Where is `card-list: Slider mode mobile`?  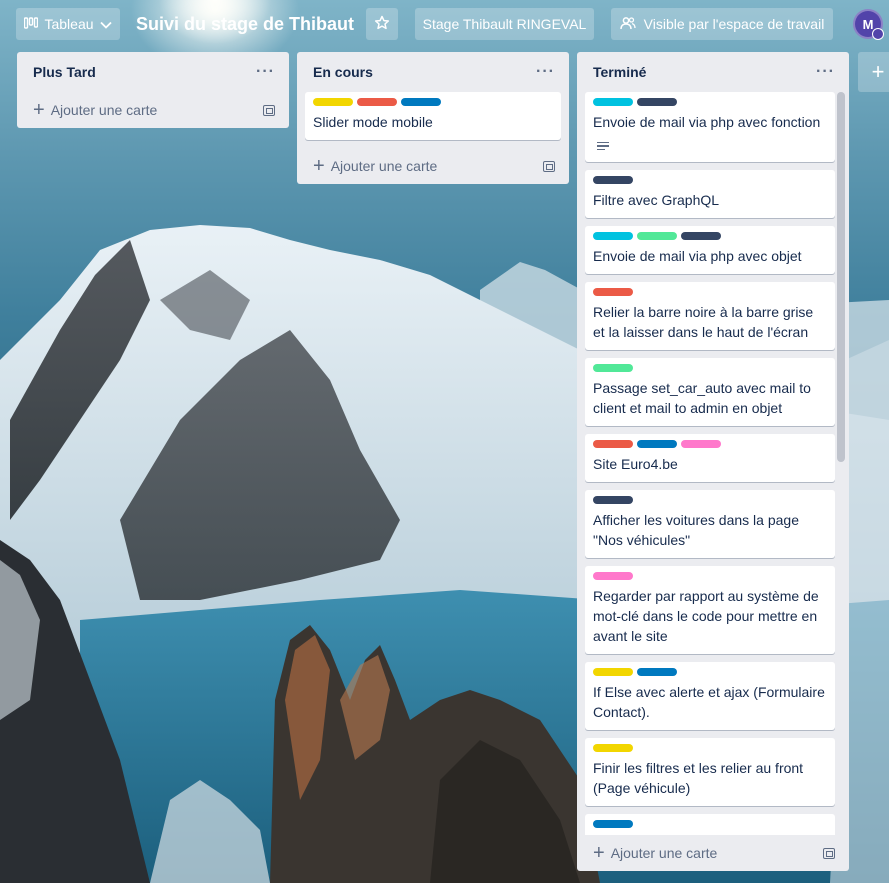 card-list: Slider mode mobile is located at coordinates (433, 116).